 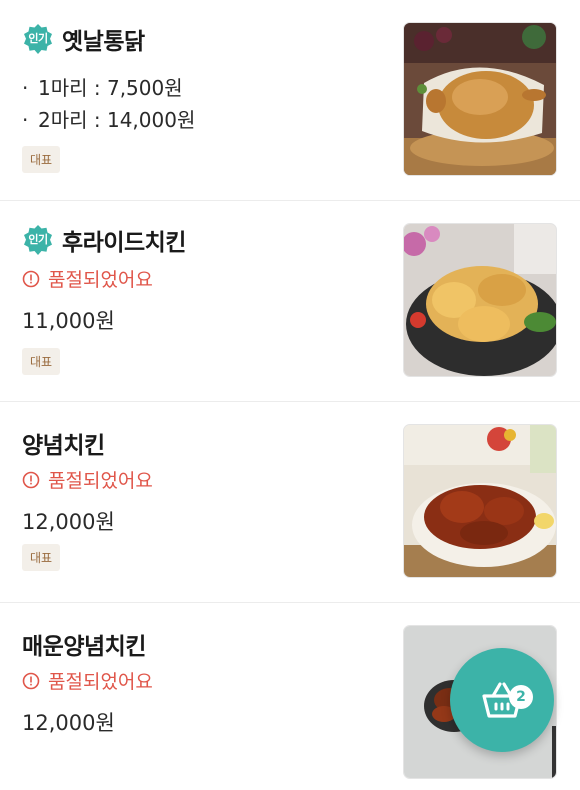 I want to click on menu-item-title-row: 양념치킨, so click(x=63, y=443).